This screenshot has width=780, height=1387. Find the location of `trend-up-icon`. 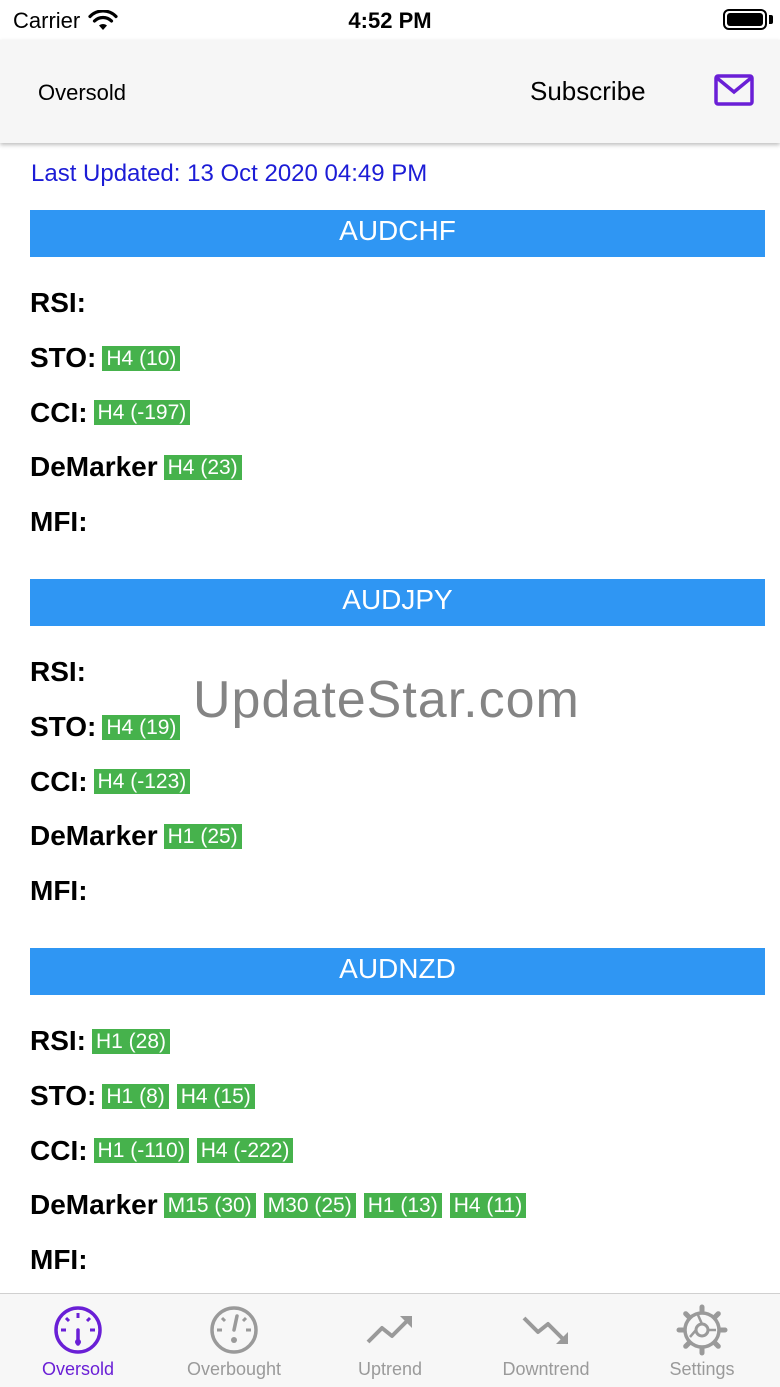

trend-up-icon is located at coordinates (389, 1330).